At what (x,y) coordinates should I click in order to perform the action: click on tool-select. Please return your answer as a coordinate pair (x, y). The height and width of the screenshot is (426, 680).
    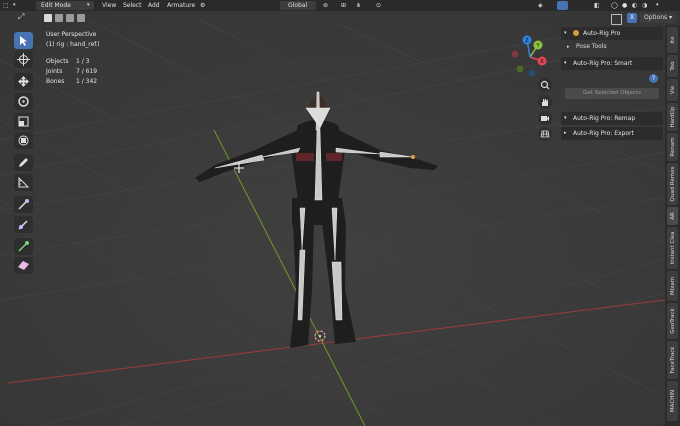
    Looking at the image, I should click on (23, 40).